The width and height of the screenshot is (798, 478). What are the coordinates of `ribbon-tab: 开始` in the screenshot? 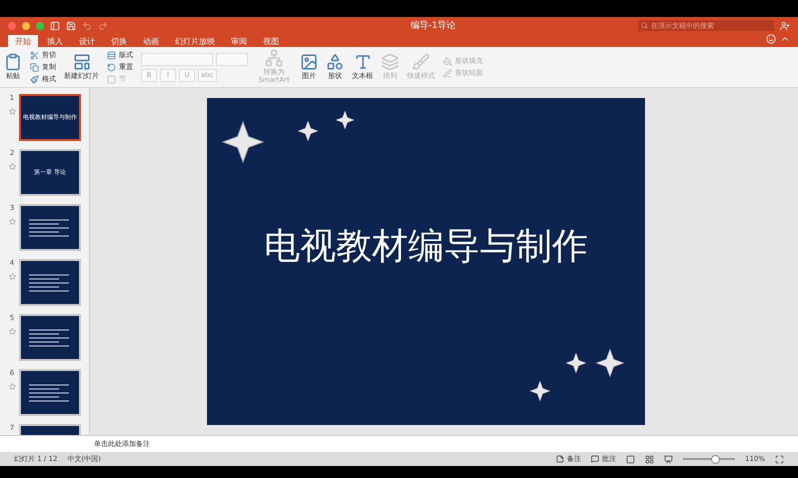 It's located at (23, 41).